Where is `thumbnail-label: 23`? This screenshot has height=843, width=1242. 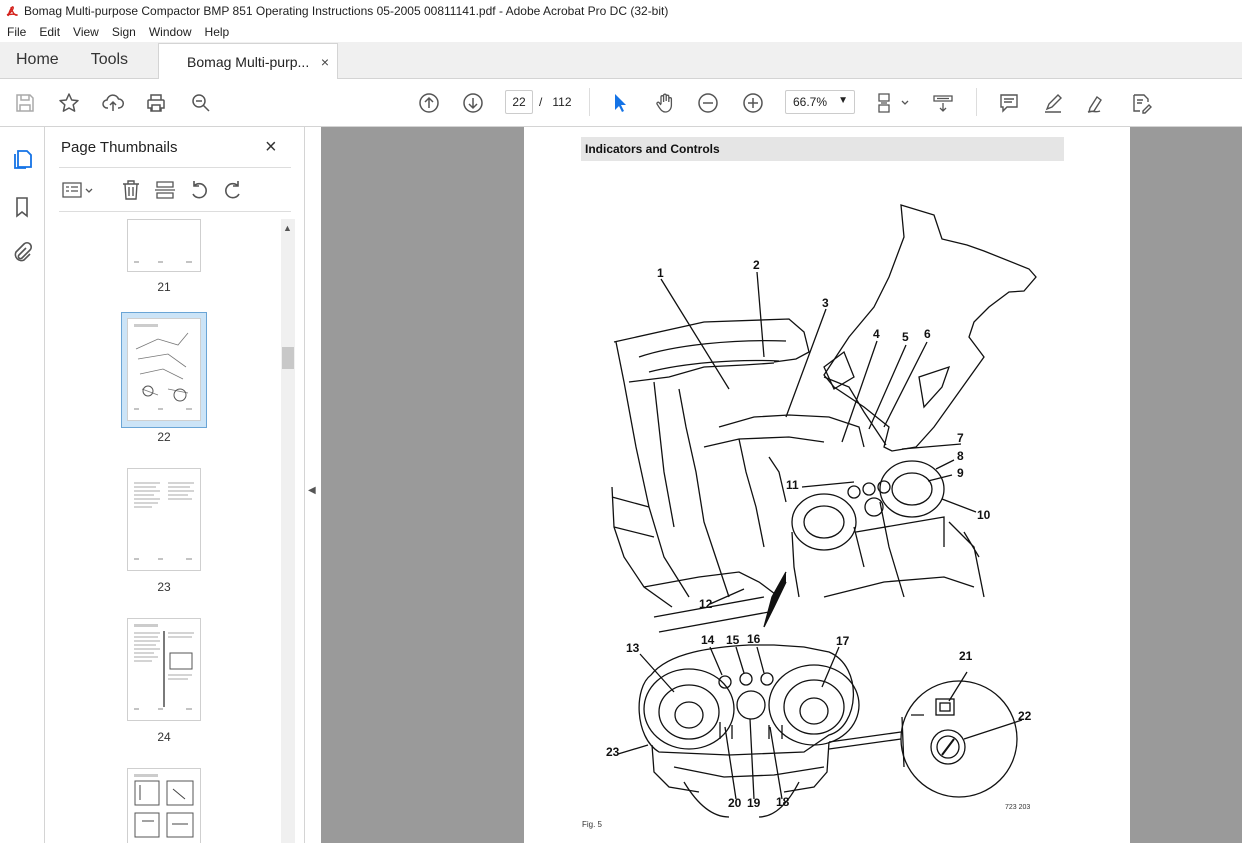 thumbnail-label: 23 is located at coordinates (164, 587).